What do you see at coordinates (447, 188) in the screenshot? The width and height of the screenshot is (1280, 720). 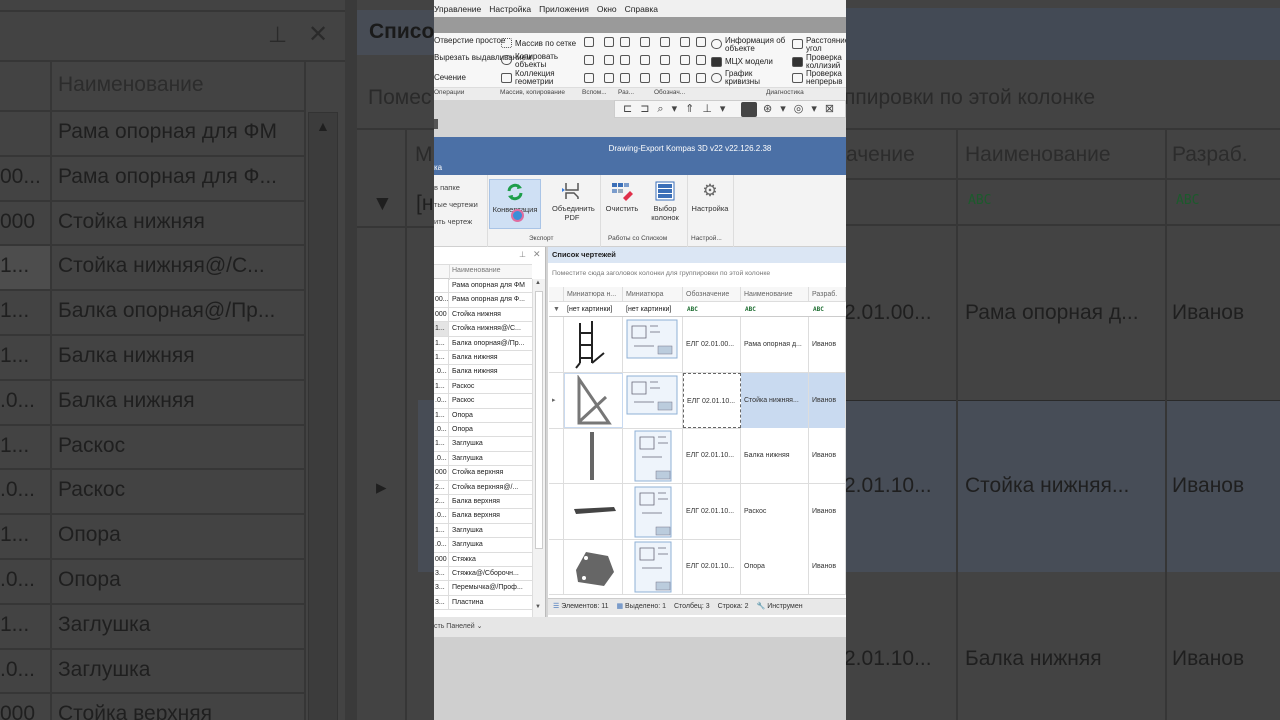 I see `ribbon-folder-item: в папке` at bounding box center [447, 188].